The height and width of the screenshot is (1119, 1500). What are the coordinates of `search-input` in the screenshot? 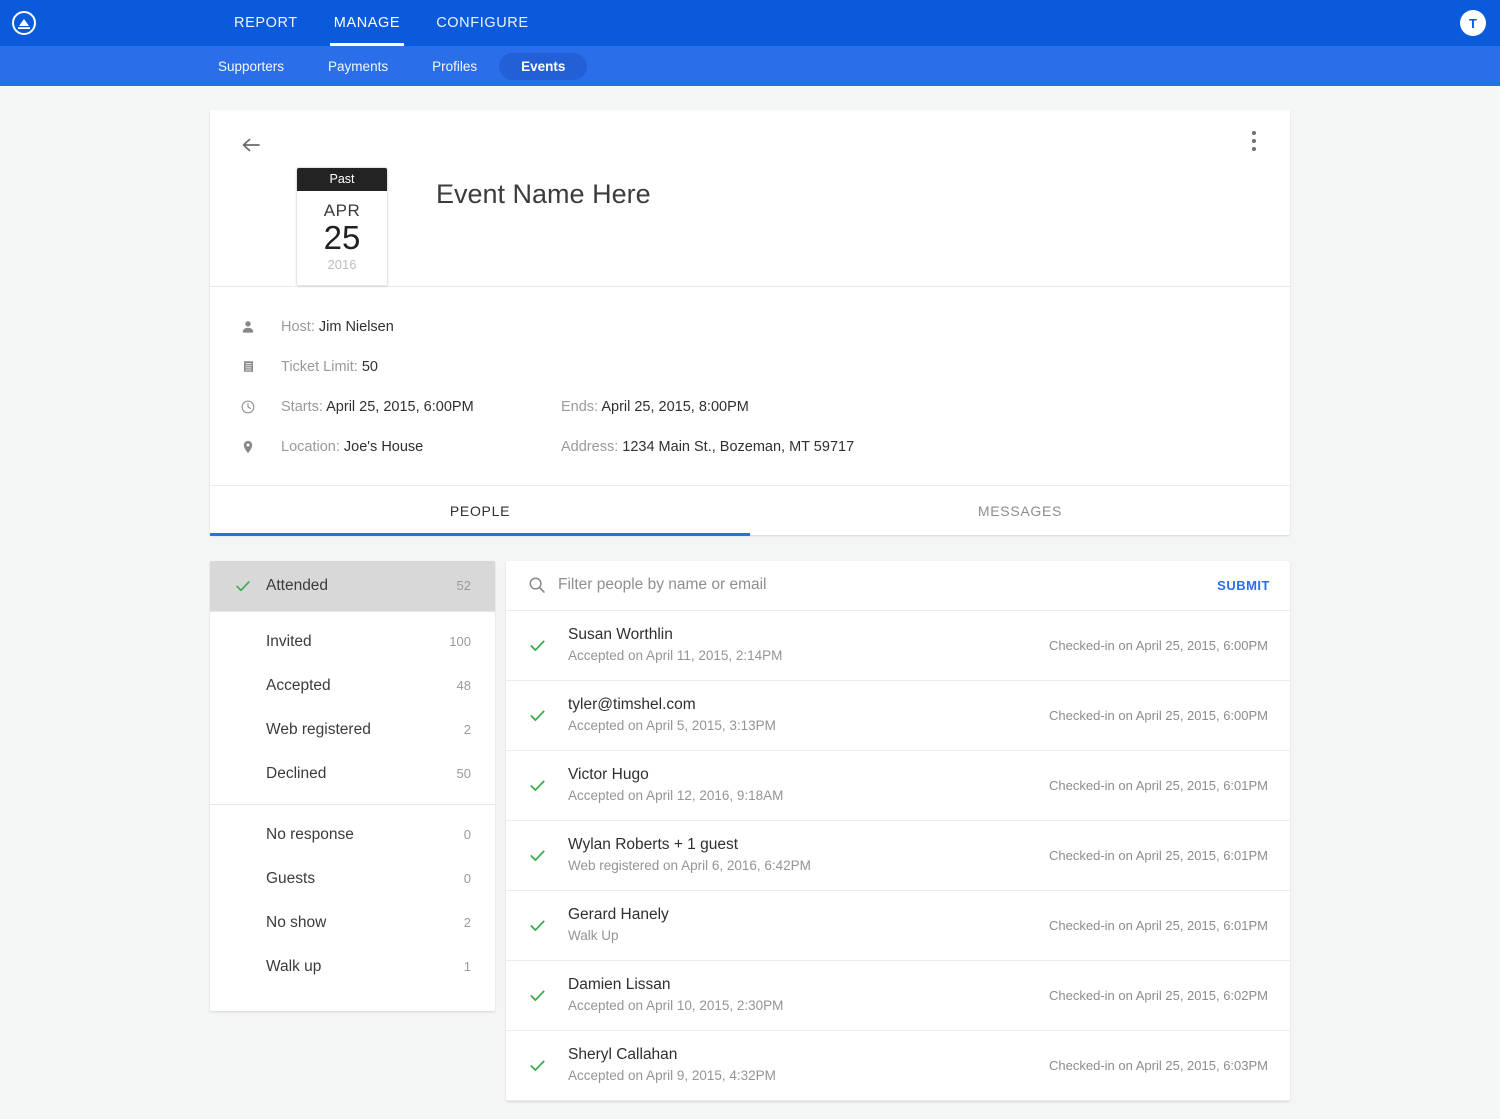 It's located at (888, 585).